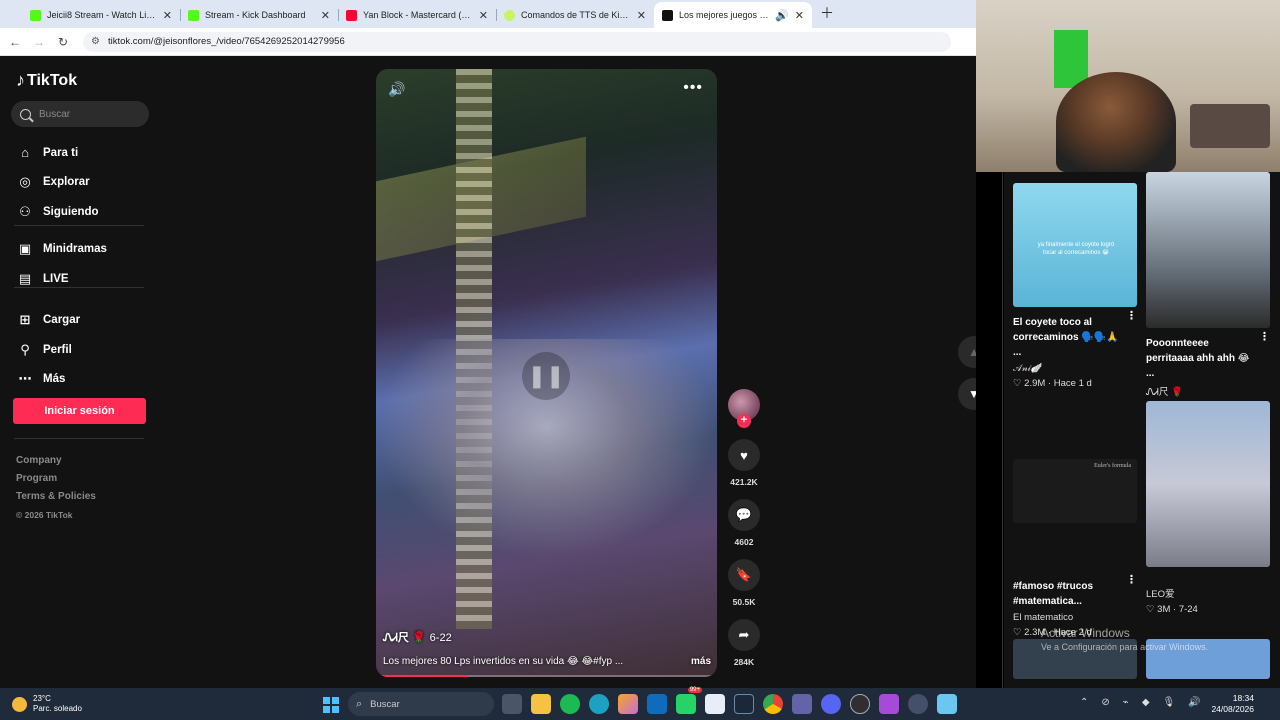 The width and height of the screenshot is (1280, 720). I want to click on share-action: ➦ 284K, so click(744, 643).